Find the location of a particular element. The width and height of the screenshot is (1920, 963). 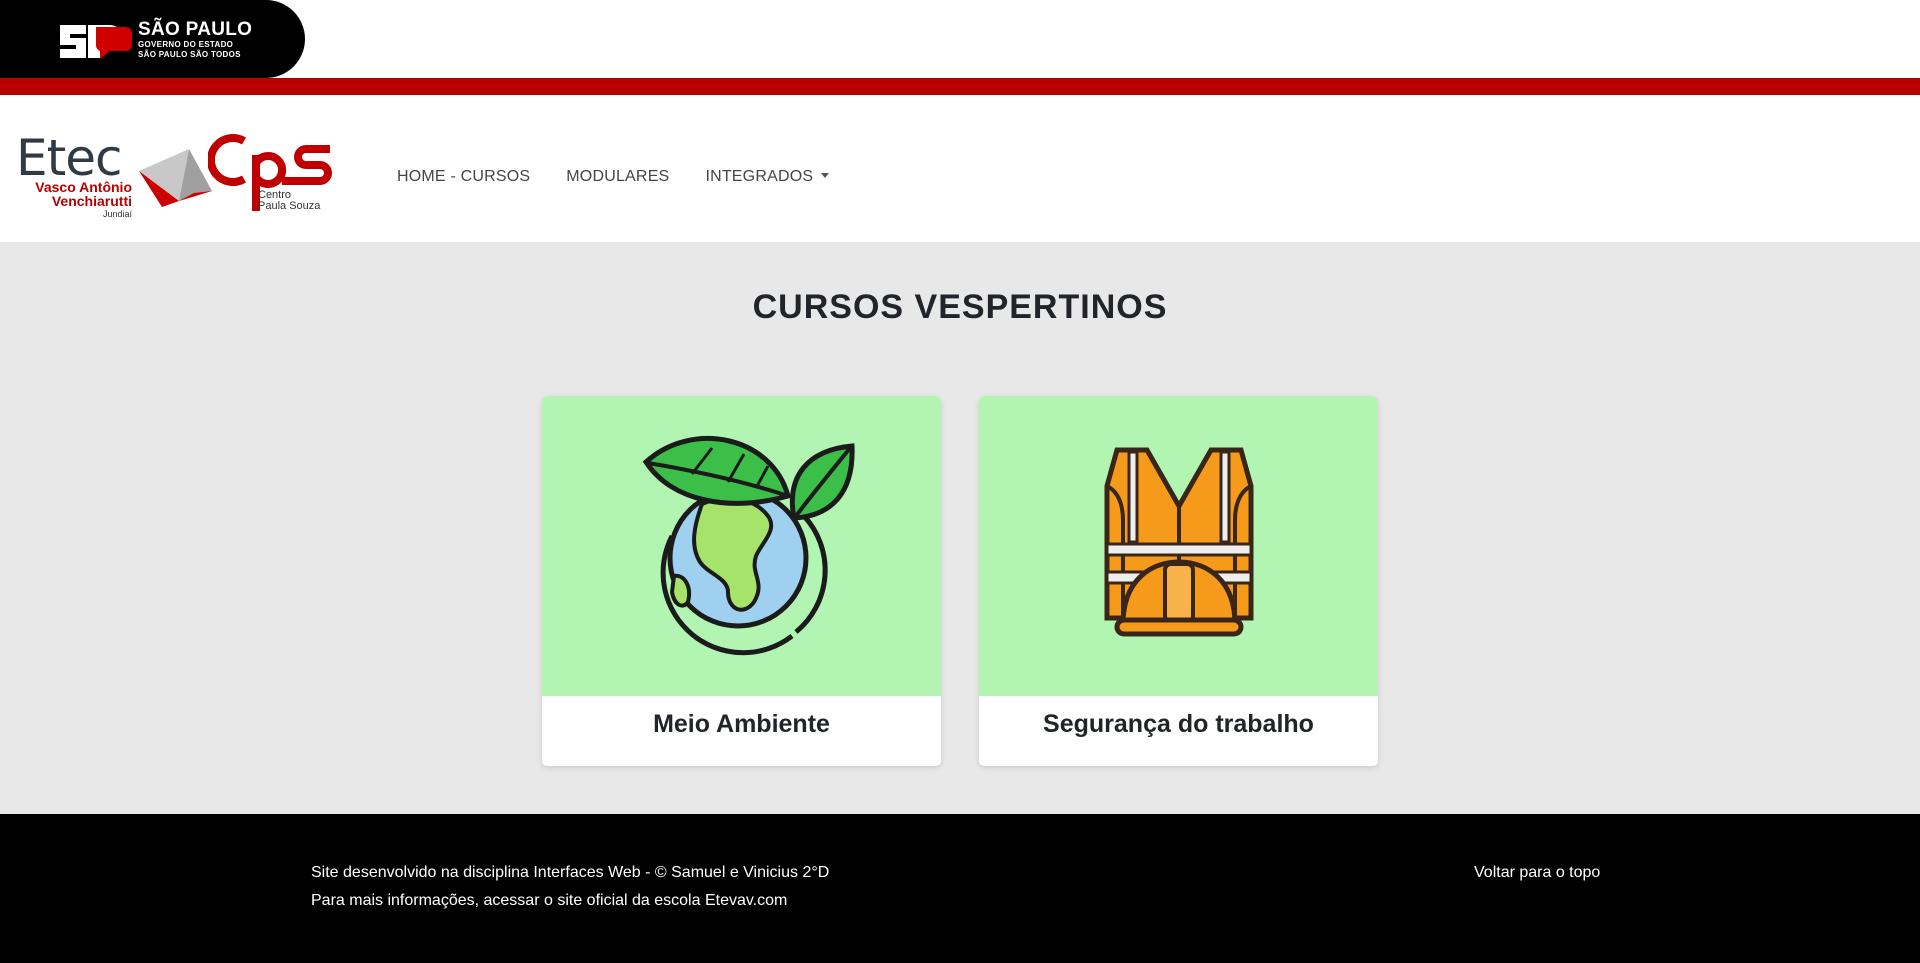

sp-logo-icon is located at coordinates (96, 42).